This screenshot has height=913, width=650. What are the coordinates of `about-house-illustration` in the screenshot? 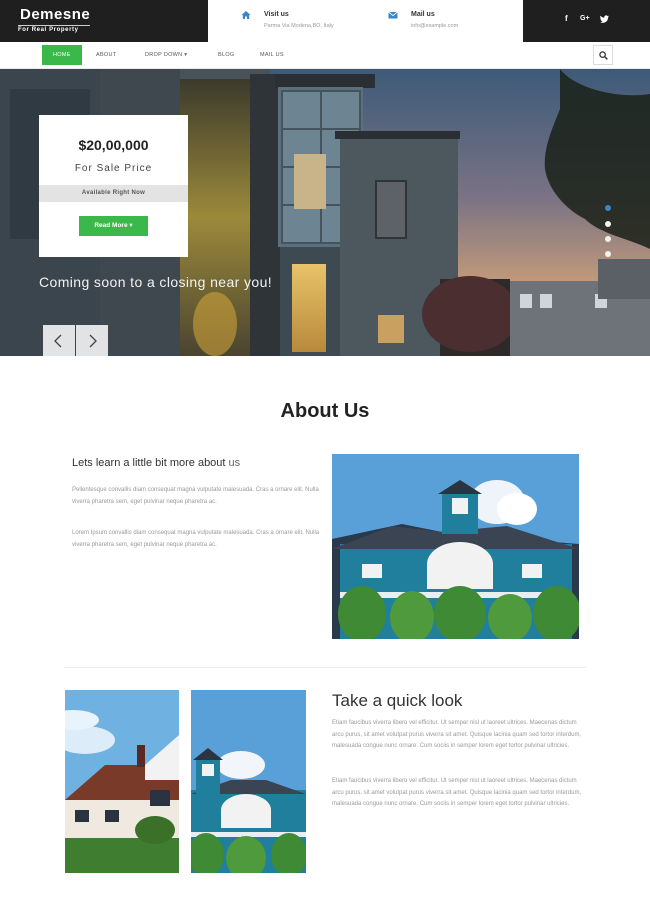 It's located at (455, 546).